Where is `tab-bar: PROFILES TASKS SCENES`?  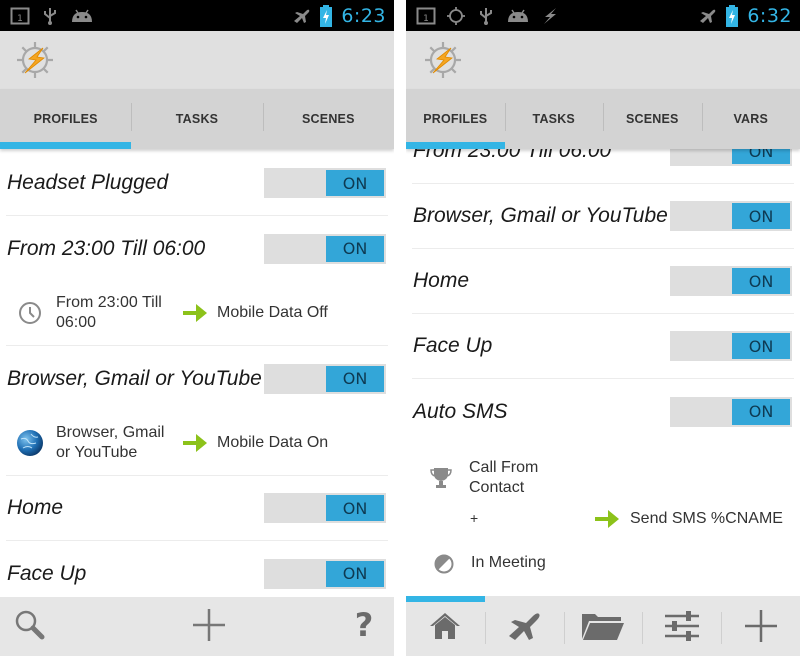
tab-bar: PROFILES TASKS SCENES is located at coordinates (197, 119).